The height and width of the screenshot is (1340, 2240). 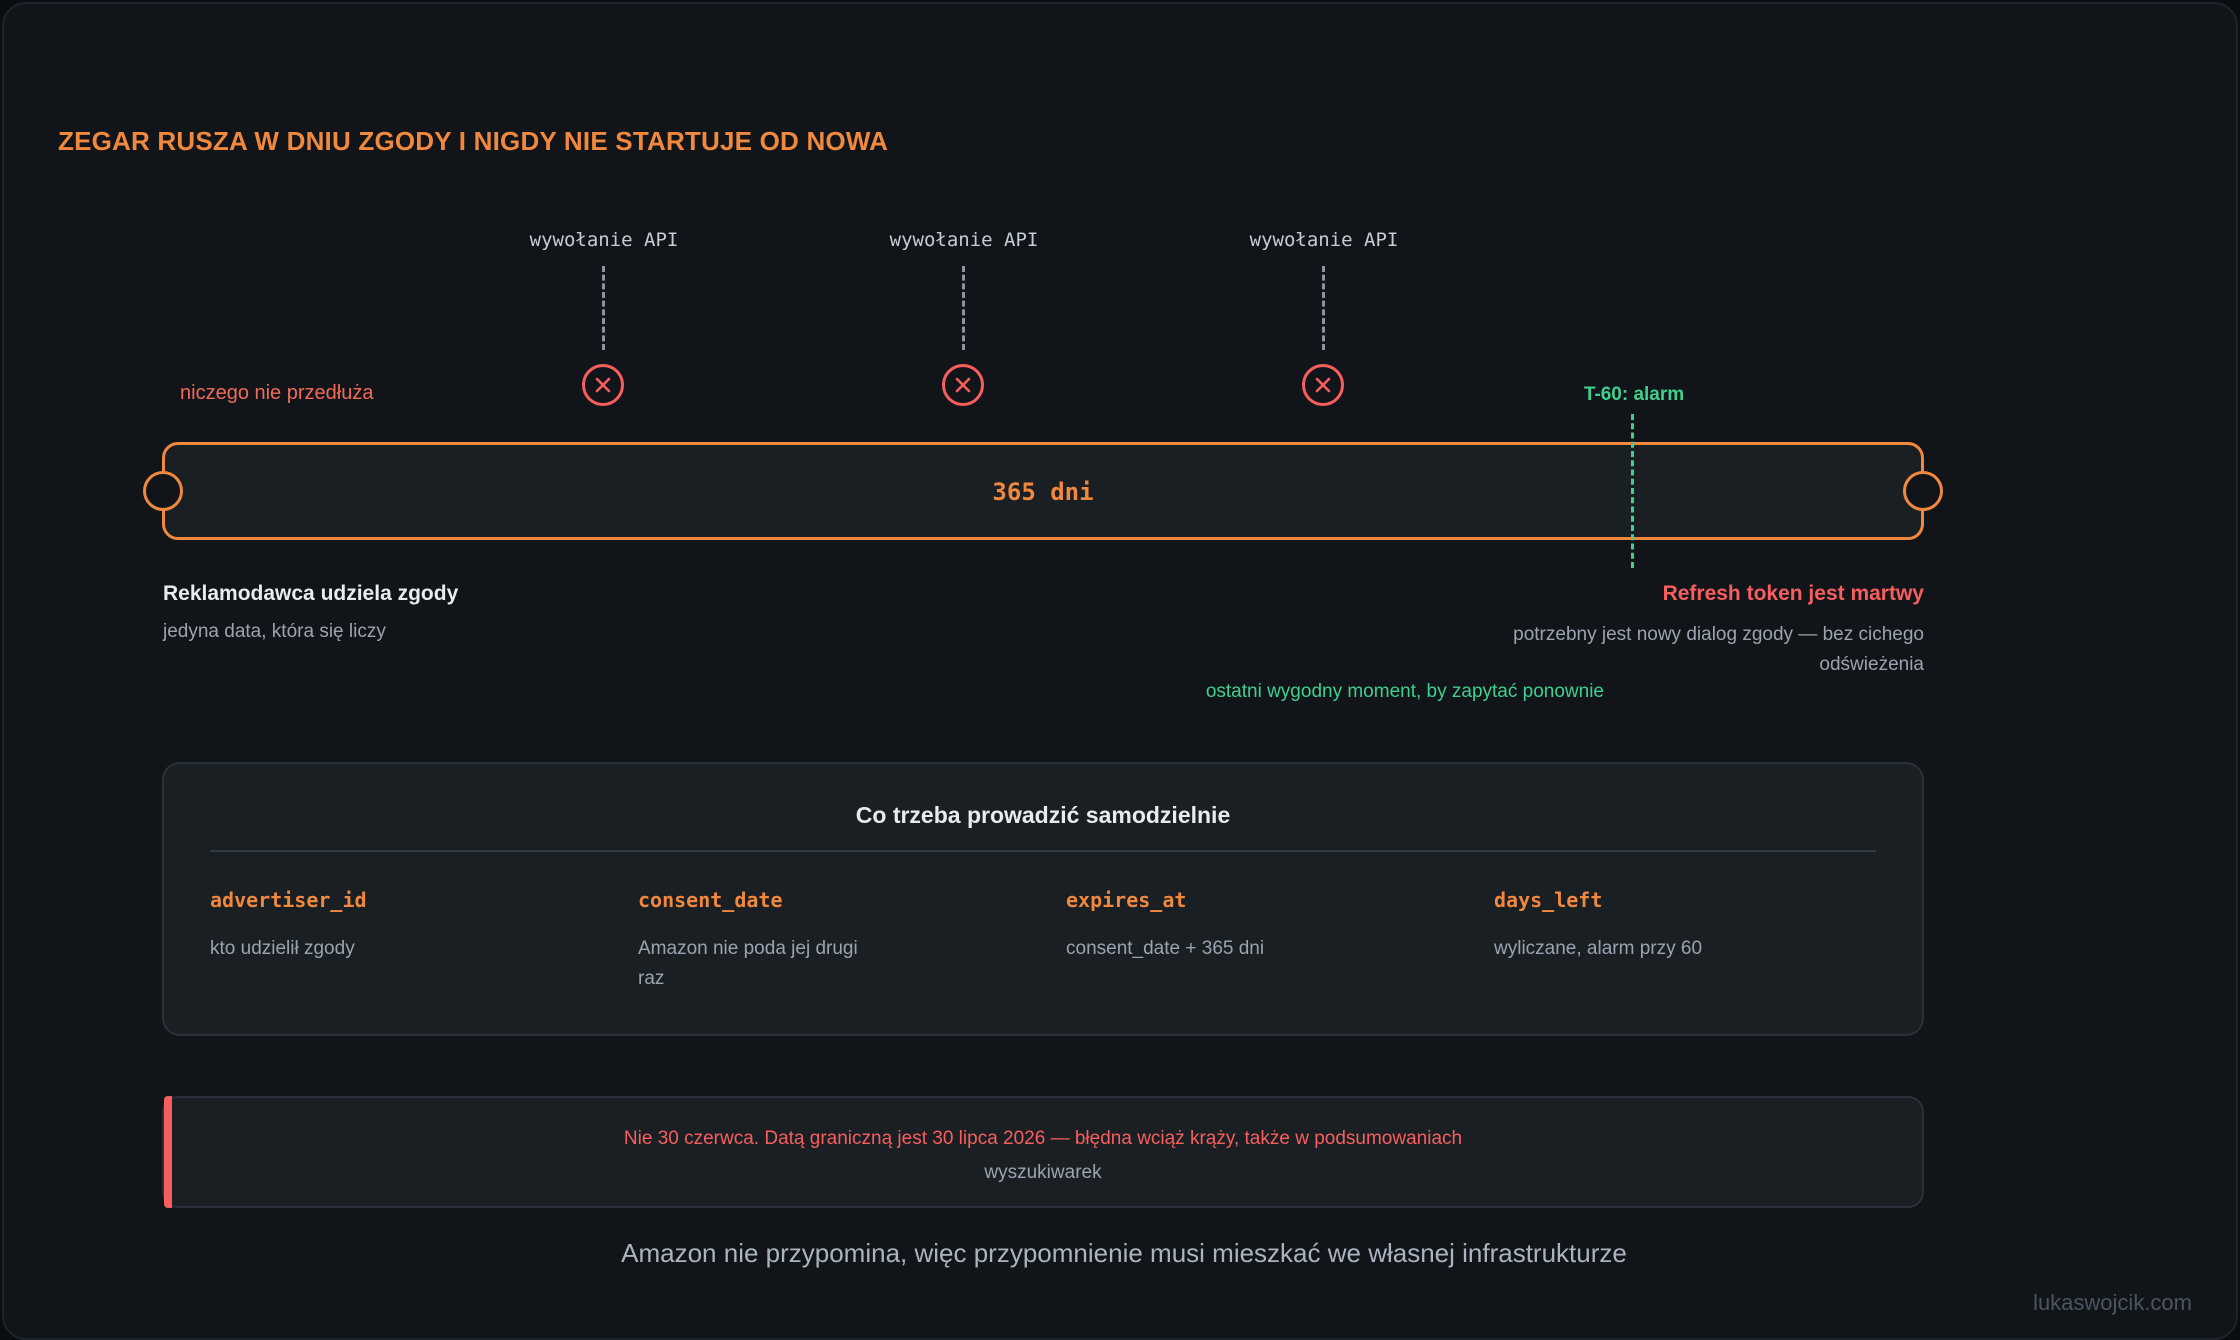 I want to click on alarm-label: T-60: alarm, so click(x=1634, y=394).